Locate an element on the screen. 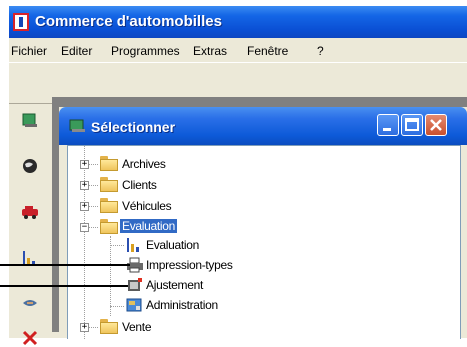 This screenshot has height=347, width=467. menu-programmes: Programmes is located at coordinates (145, 51).